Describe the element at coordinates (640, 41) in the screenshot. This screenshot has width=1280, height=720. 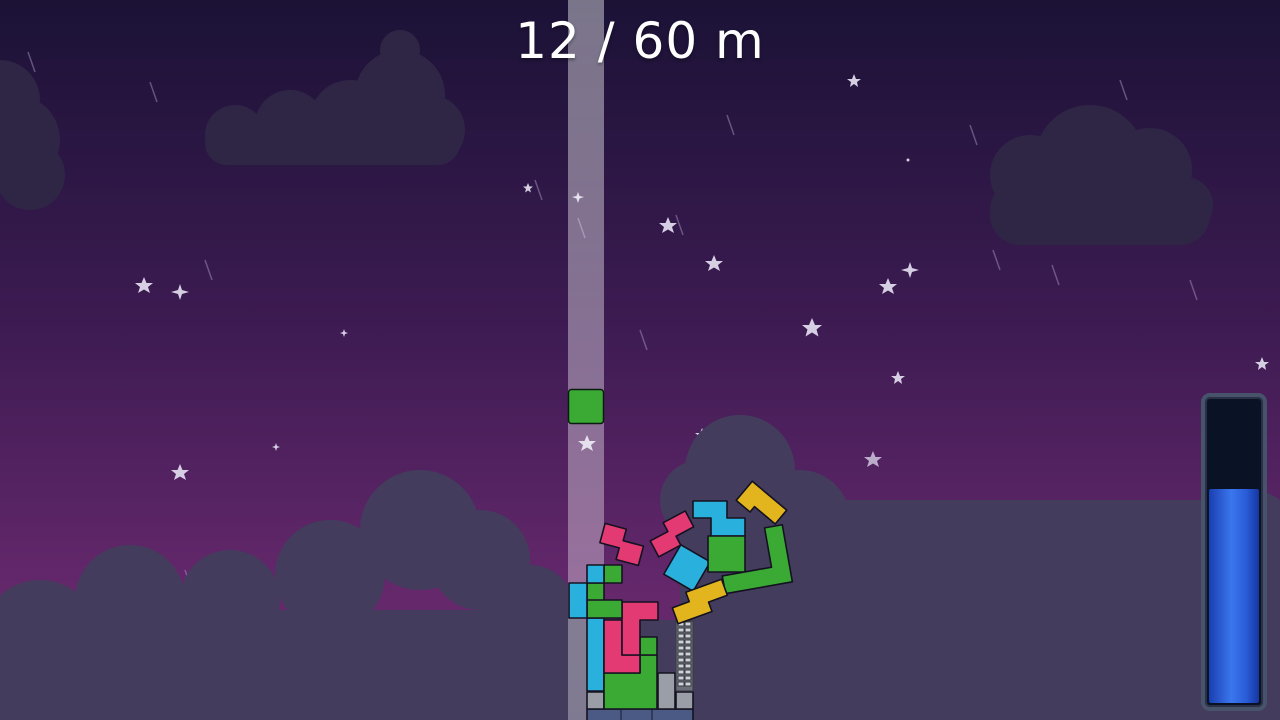
I see `height-progress-text: 12 / 60 m` at that location.